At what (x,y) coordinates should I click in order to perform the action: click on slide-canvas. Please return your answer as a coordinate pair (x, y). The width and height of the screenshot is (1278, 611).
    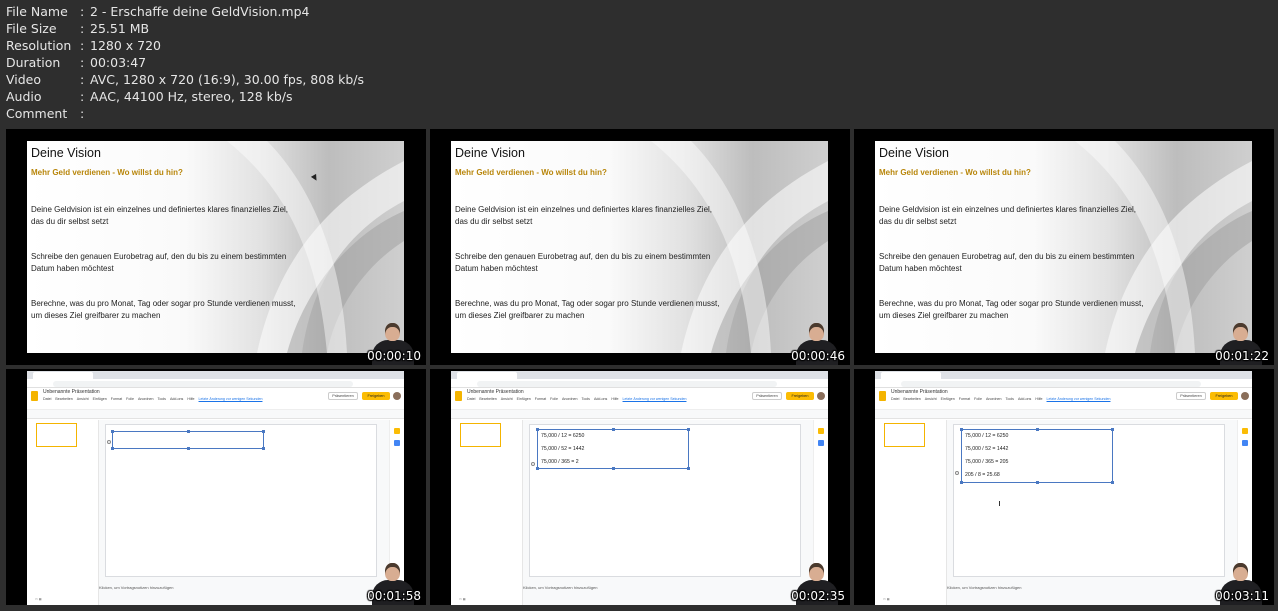
    Looking at the image, I should click on (241, 500).